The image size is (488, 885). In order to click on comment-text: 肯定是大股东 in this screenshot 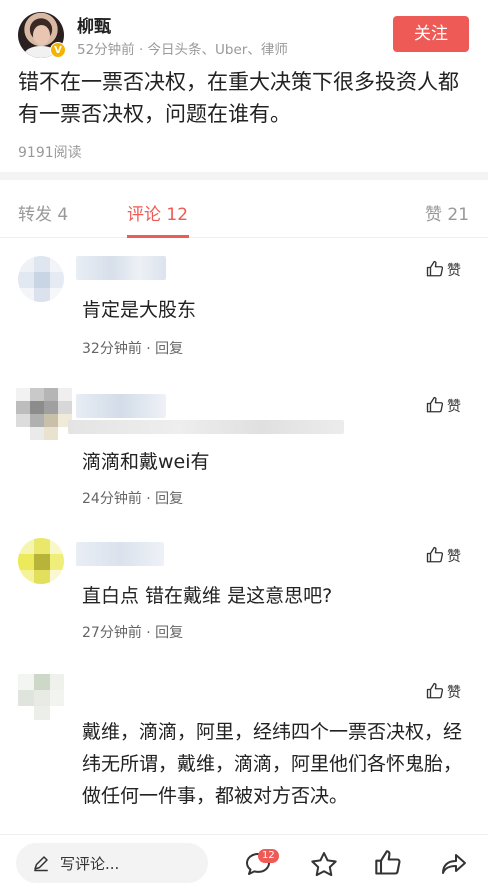, I will do `click(139, 310)`.